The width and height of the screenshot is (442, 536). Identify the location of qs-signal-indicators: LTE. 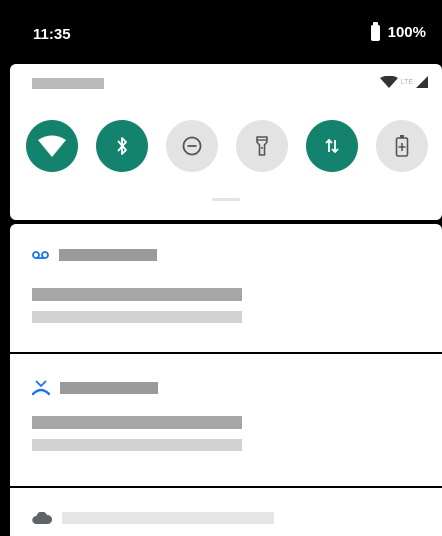
(403, 82).